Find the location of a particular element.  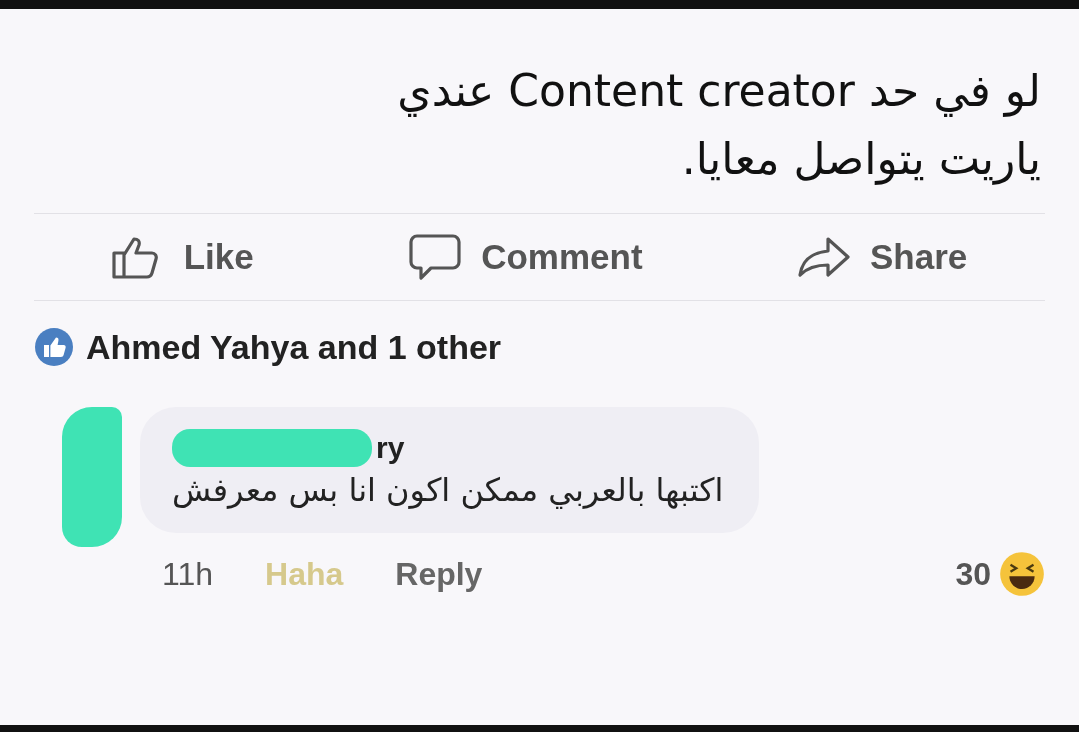

comment-text: اكتبها بالعربي ممكن اكون انا بس معرفش is located at coordinates (448, 490).